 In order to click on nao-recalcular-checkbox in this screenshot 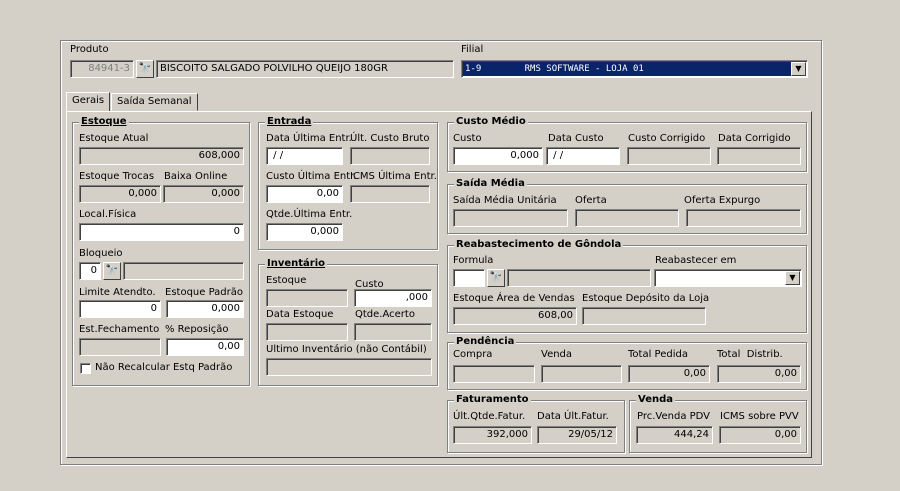, I will do `click(85, 368)`.